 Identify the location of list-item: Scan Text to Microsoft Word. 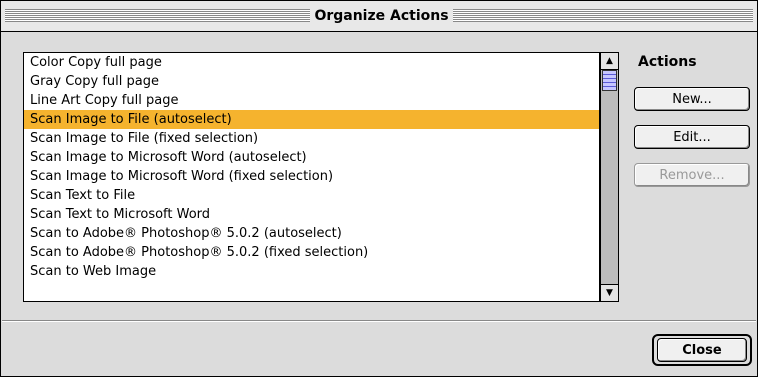
(311, 214).